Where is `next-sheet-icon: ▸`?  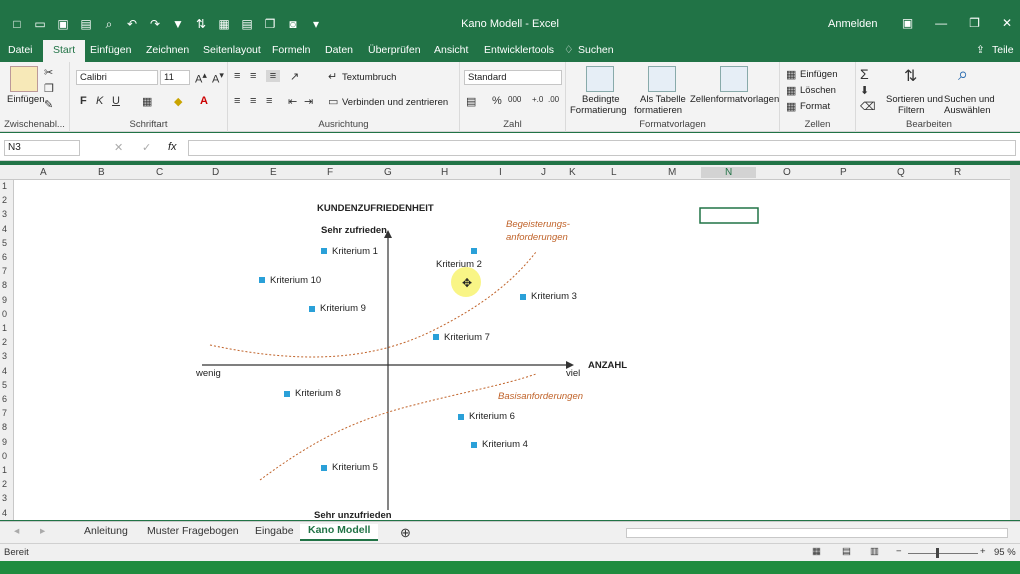
next-sheet-icon: ▸ is located at coordinates (42, 531).